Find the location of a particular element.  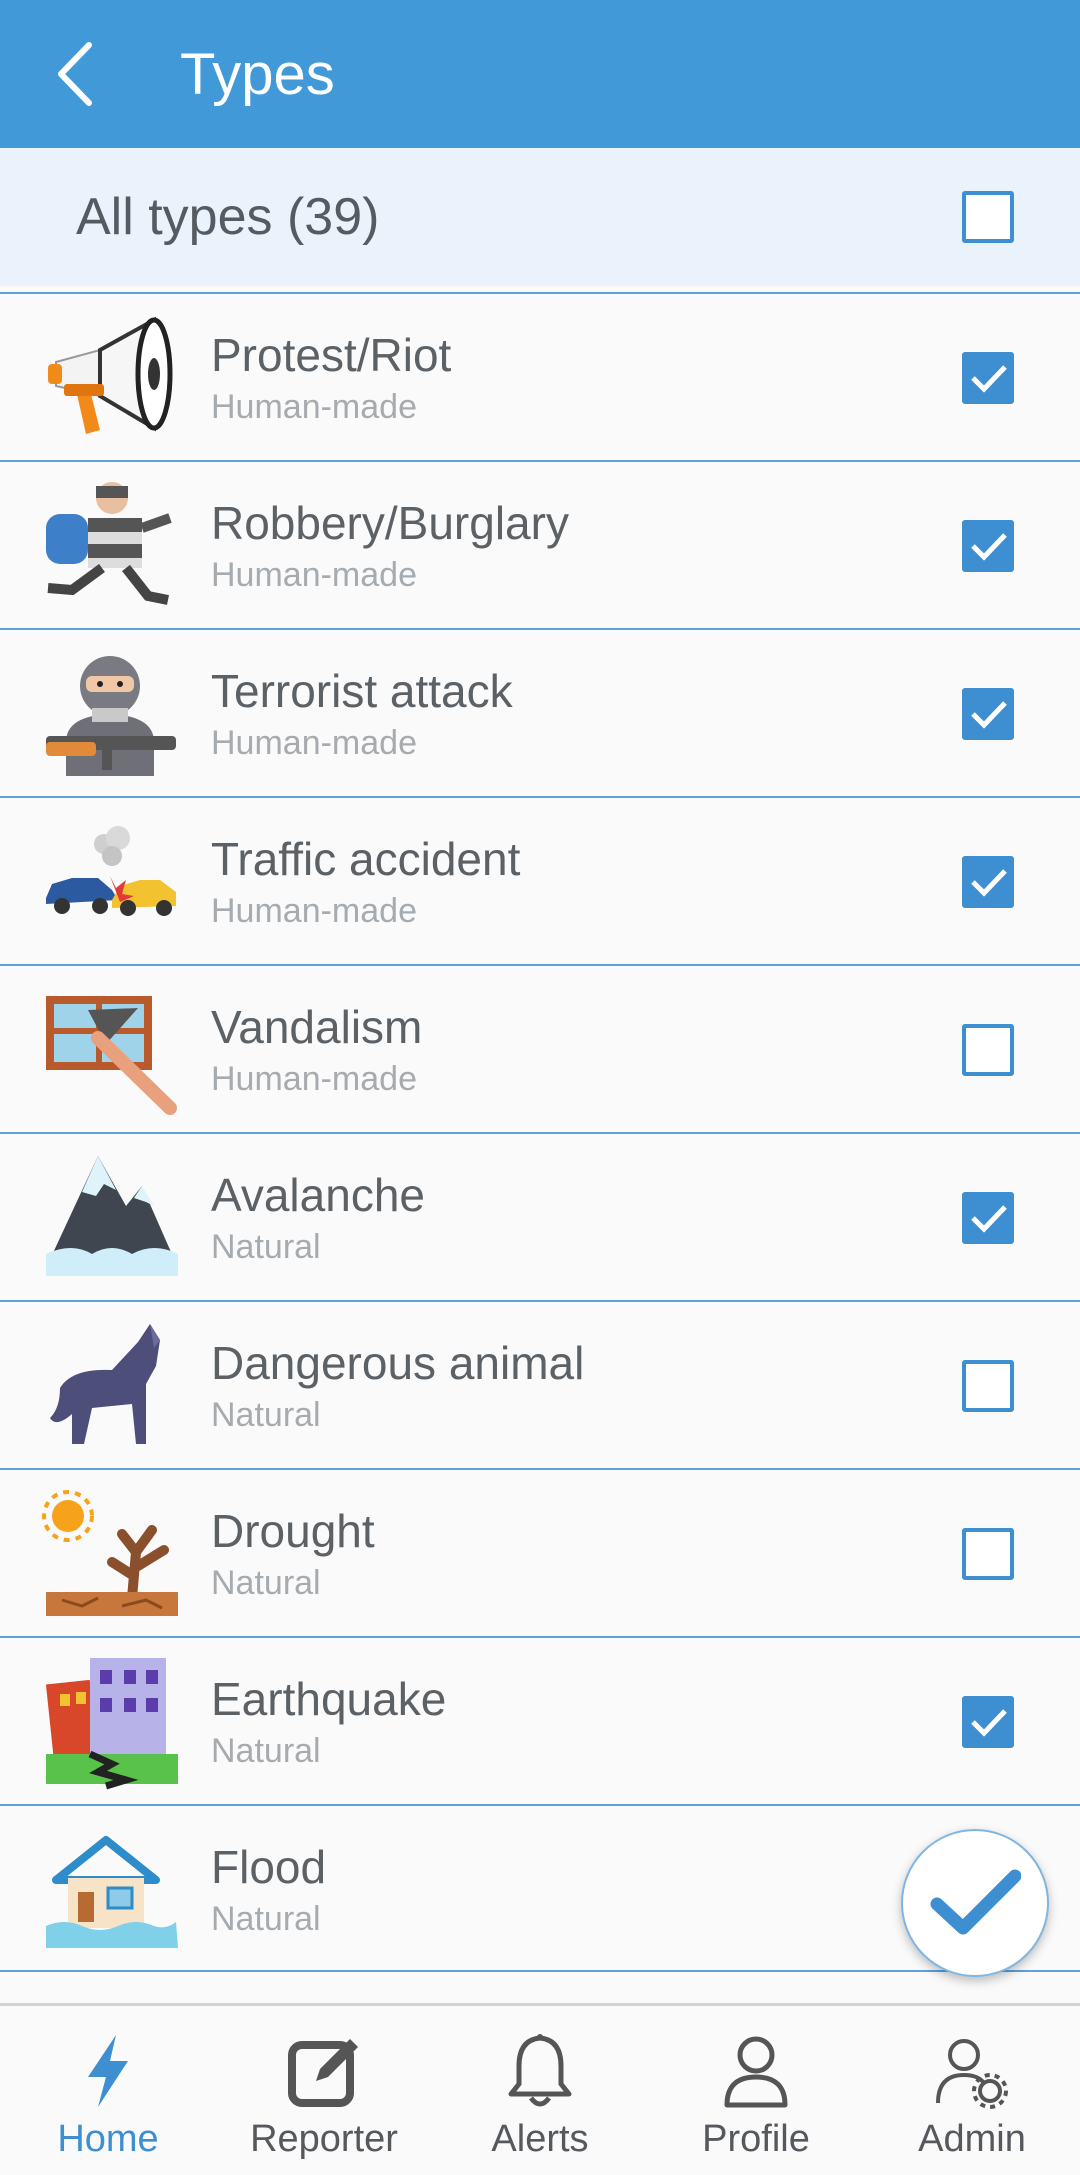

chevron-left-icon is located at coordinates (75, 74).